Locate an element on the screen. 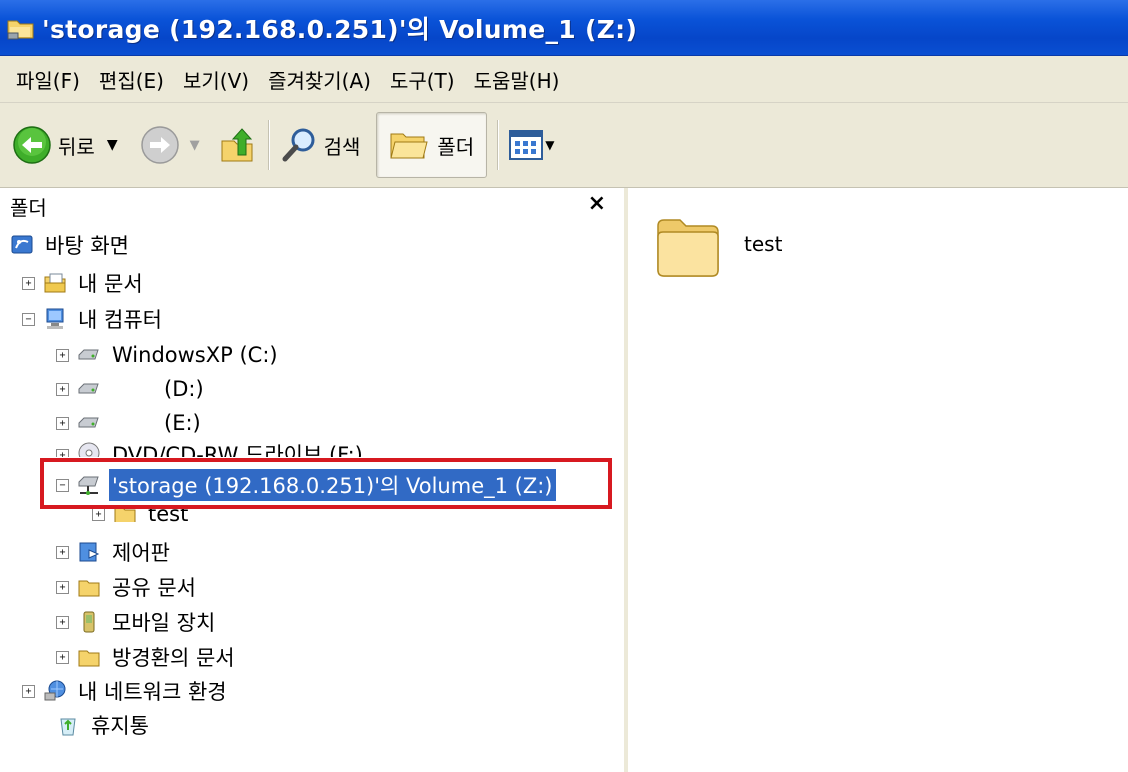 The width and height of the screenshot is (1128, 772). tree-label: (E:) is located at coordinates (182, 423).